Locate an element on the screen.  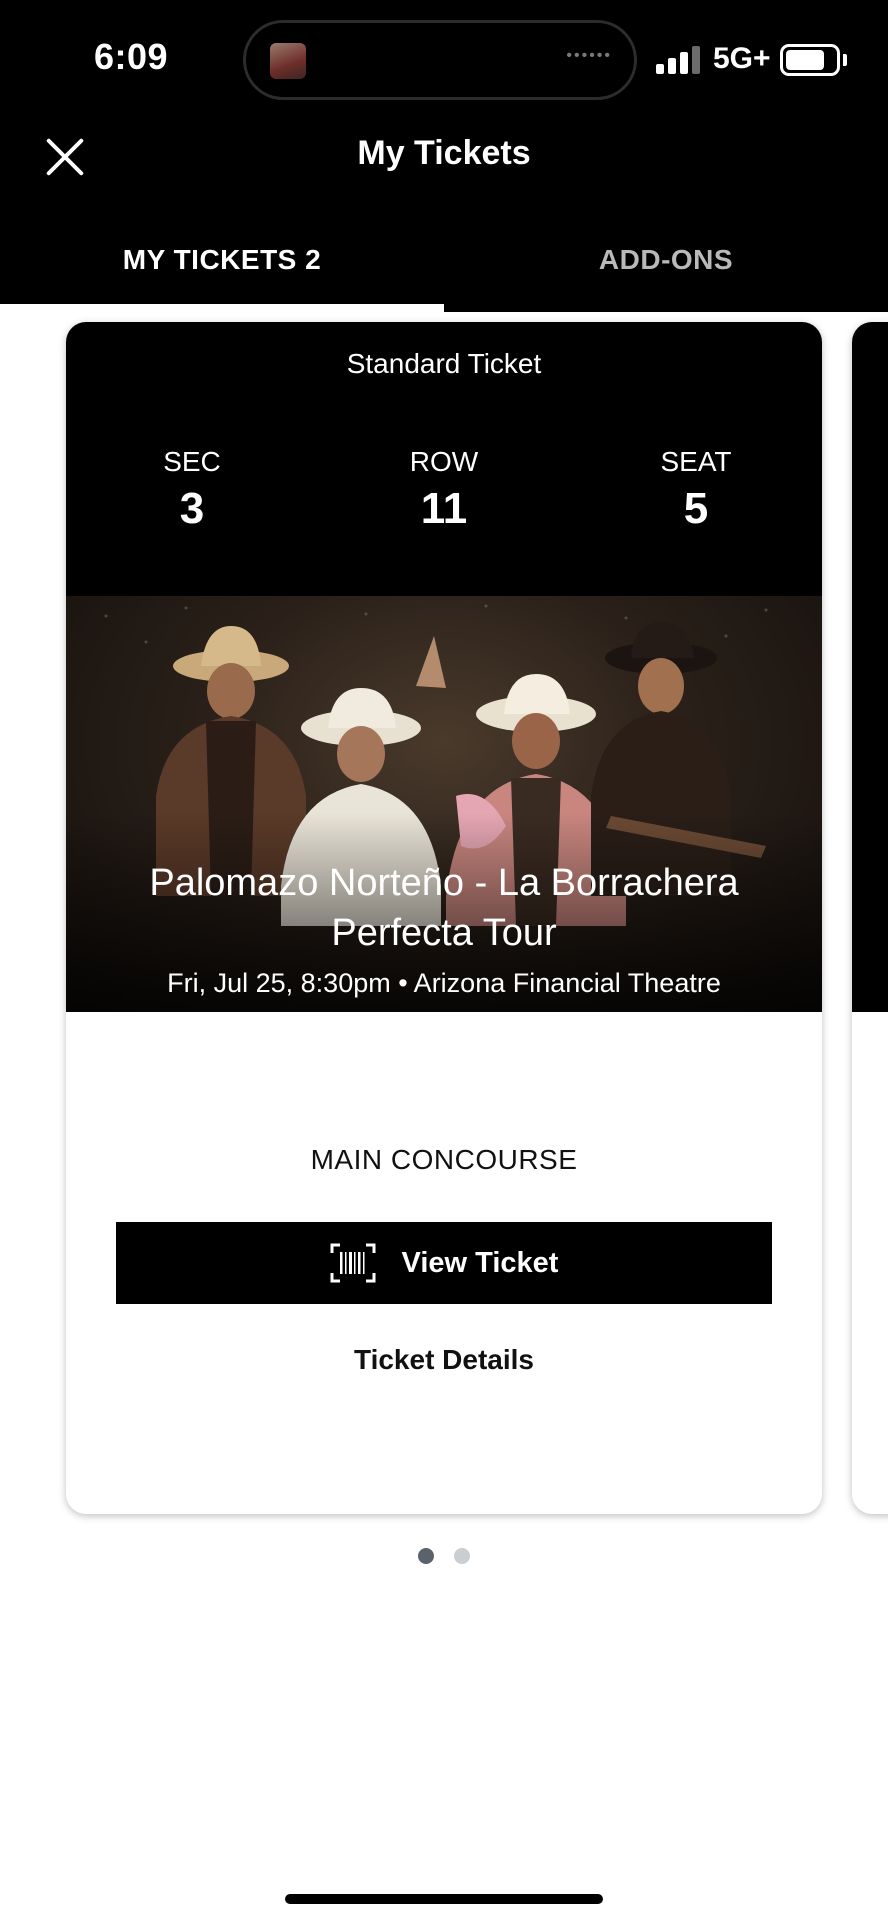
seat-value: 5 is located at coordinates (696, 508).